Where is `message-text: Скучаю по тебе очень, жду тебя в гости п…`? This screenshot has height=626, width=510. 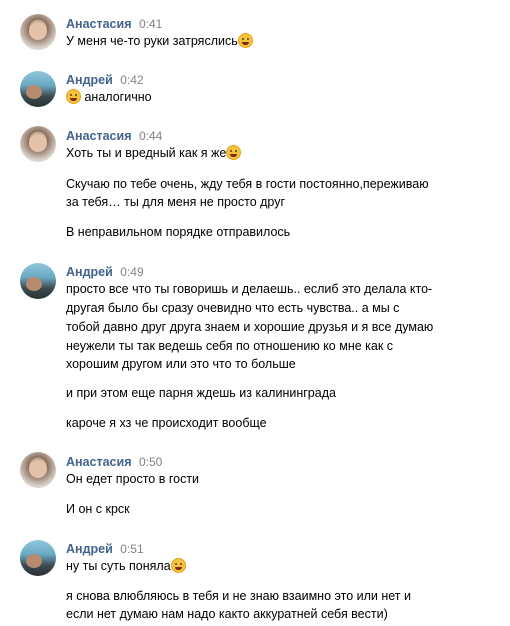 message-text: Скучаю по тебе очень, жду тебя в гости п… is located at coordinates (247, 184).